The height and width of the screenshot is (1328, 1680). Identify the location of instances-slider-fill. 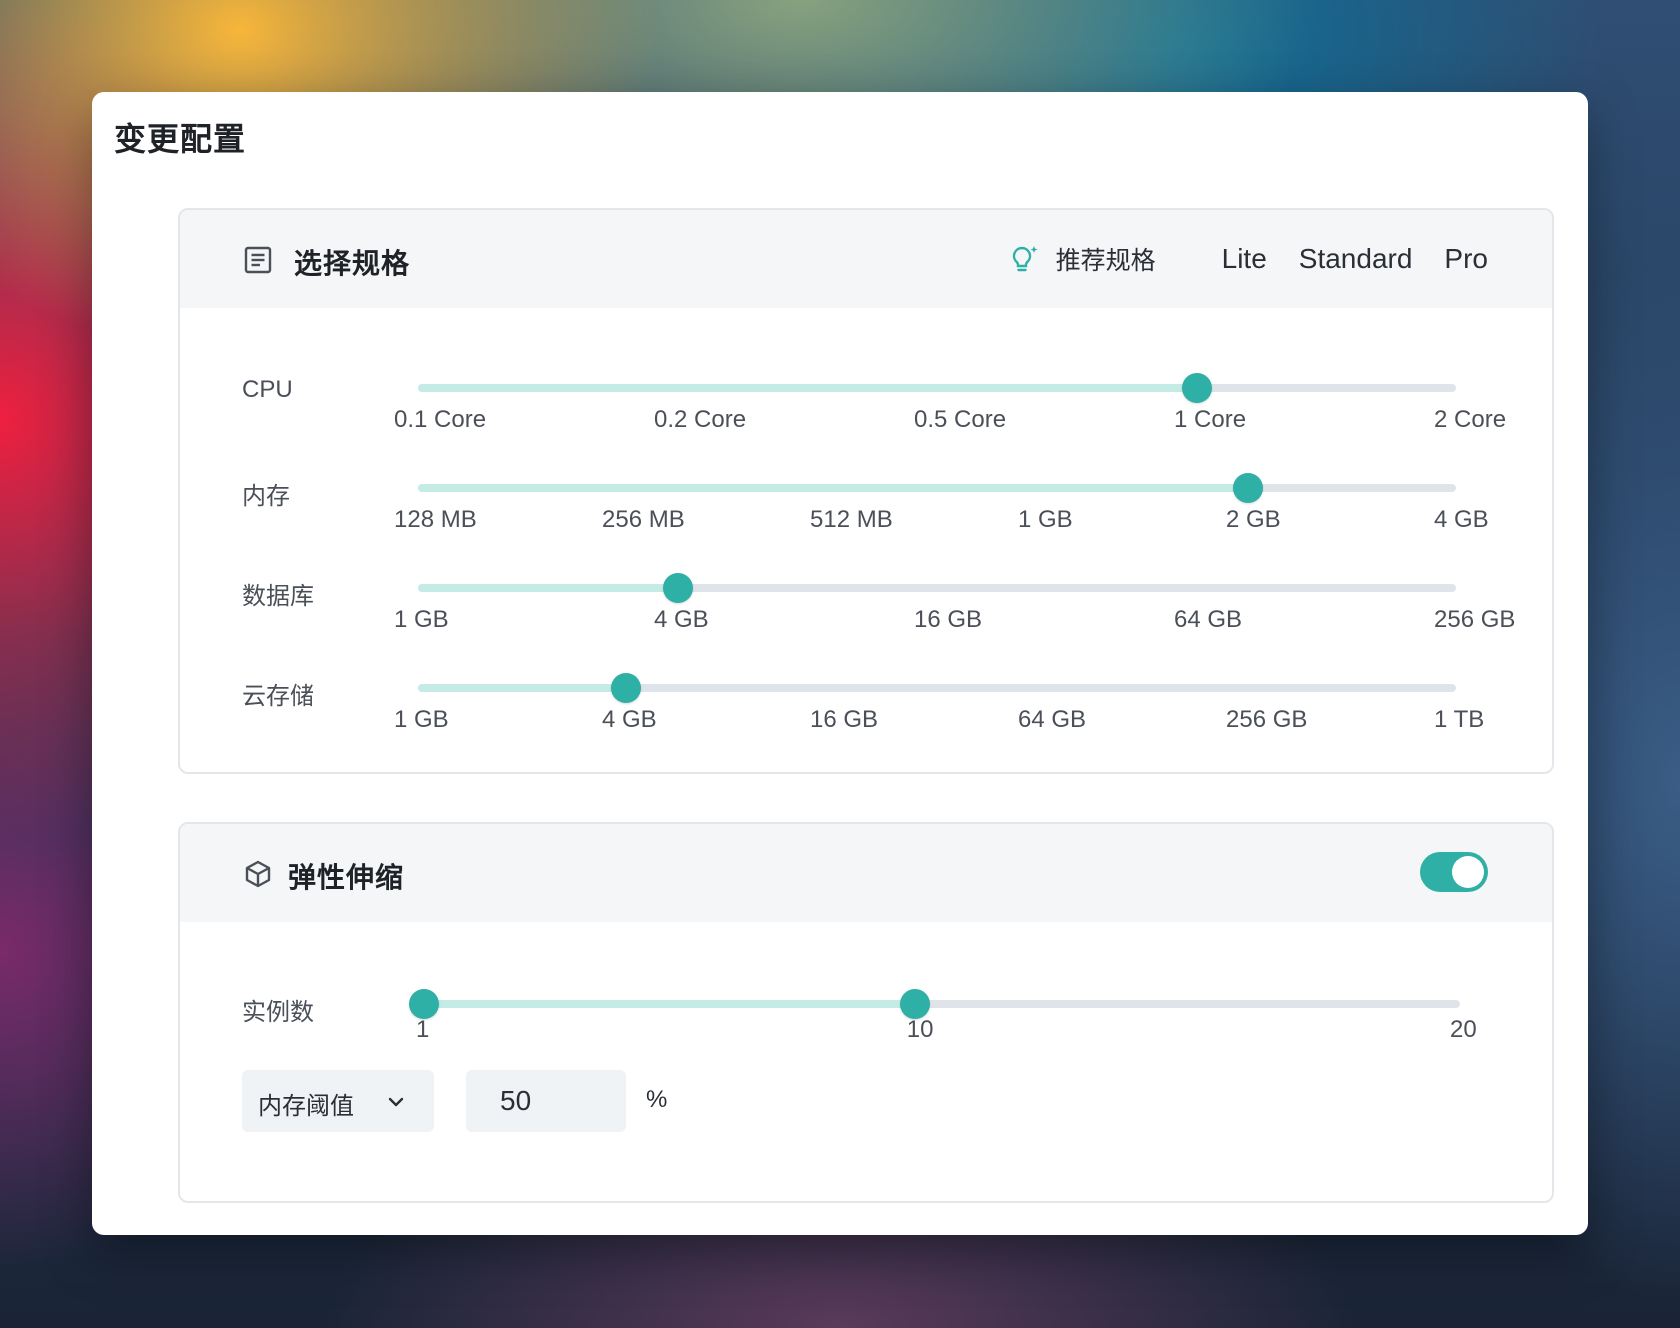
(669, 1004).